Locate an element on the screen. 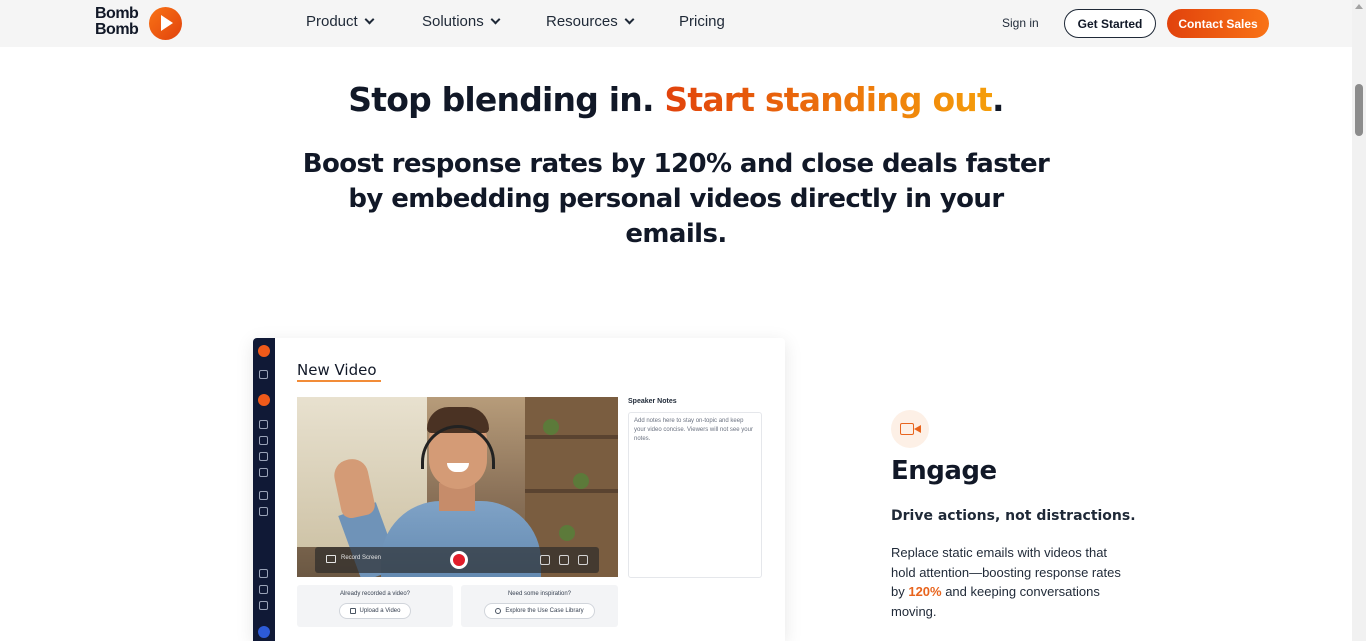  video-preview: Record Screen is located at coordinates (457, 487).